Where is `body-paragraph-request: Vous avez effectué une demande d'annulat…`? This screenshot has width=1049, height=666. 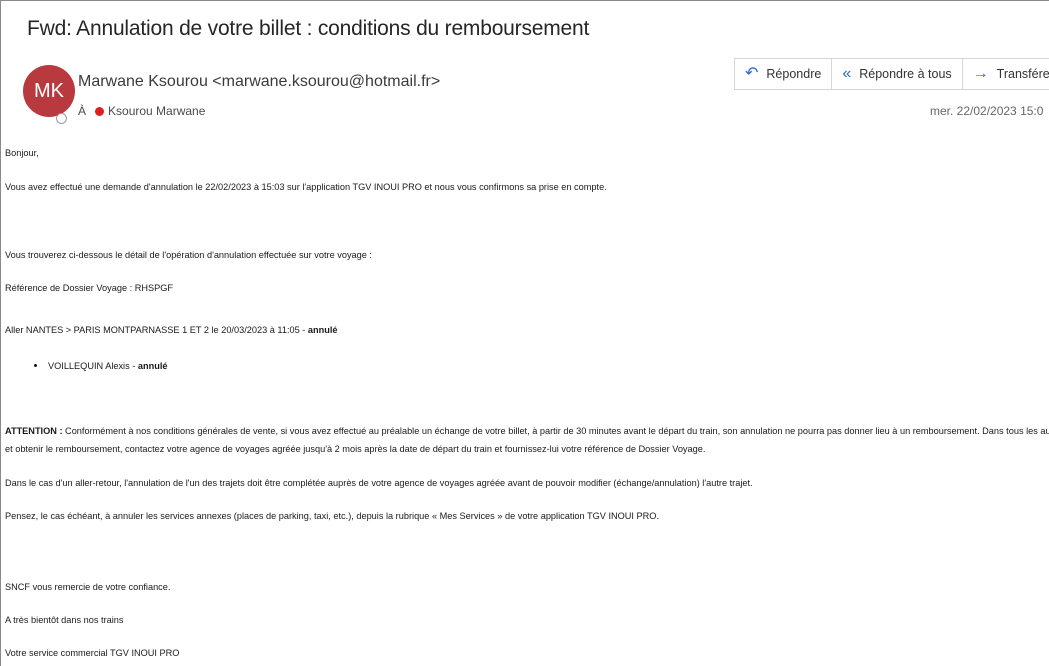 body-paragraph-request: Vous avez effectué une demande d'annulat… is located at coordinates (306, 187).